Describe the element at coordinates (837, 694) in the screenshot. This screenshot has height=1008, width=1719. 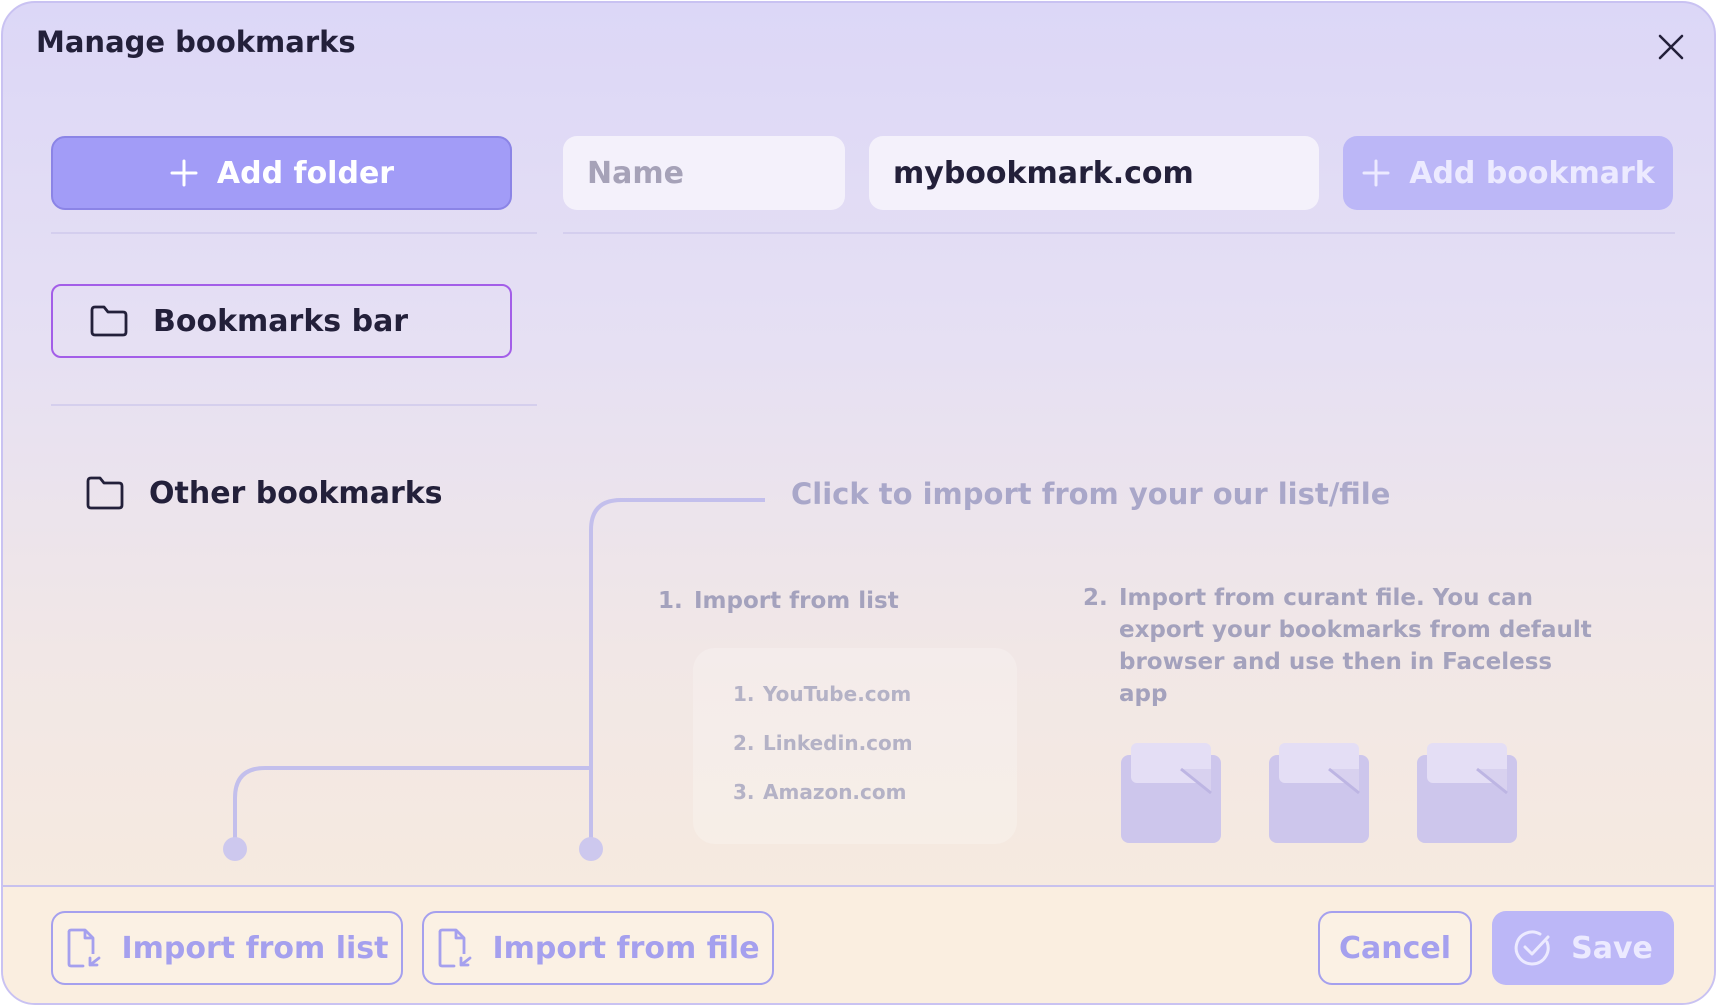
I see `list-item-text: YouTube.com` at that location.